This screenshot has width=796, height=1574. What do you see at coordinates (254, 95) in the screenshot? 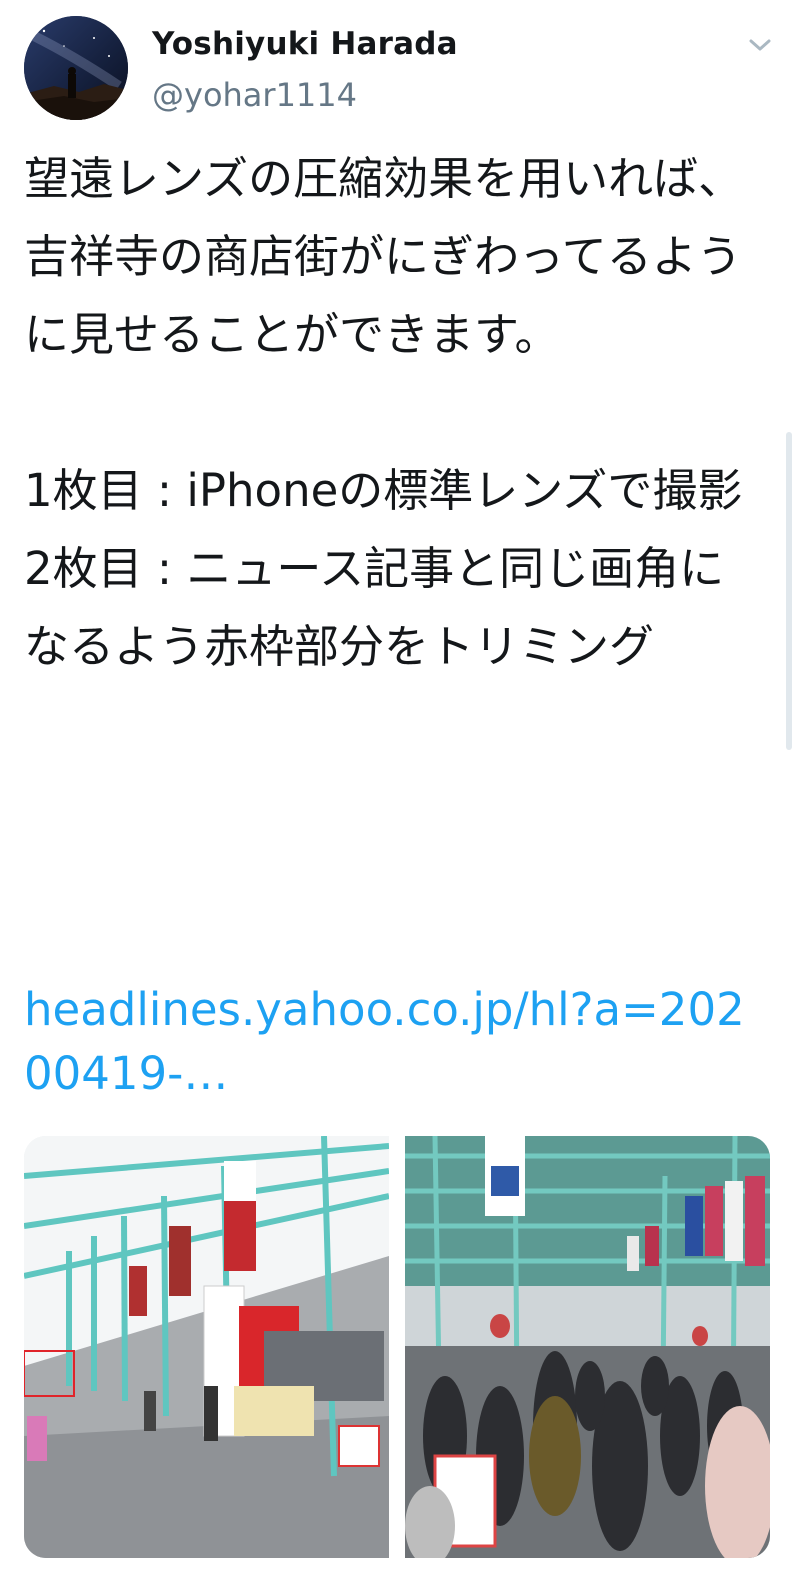
I see `author-handle: @yohar1114` at bounding box center [254, 95].